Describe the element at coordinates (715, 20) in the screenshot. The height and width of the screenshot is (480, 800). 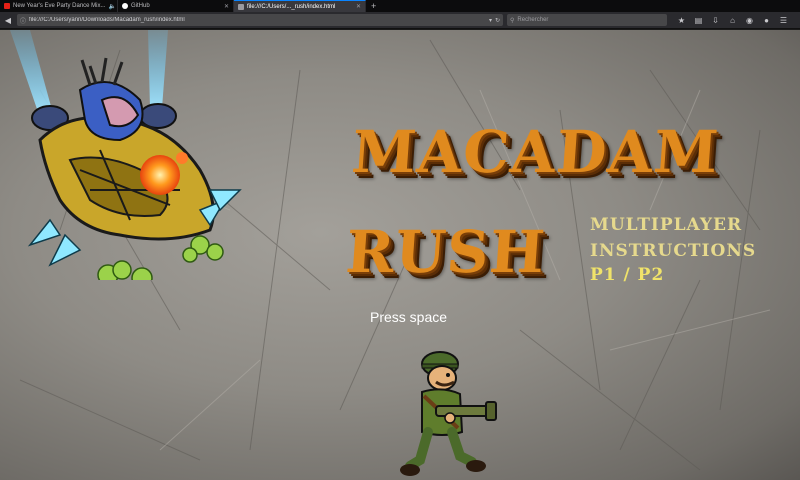
I see `download-icon: ⇩` at that location.